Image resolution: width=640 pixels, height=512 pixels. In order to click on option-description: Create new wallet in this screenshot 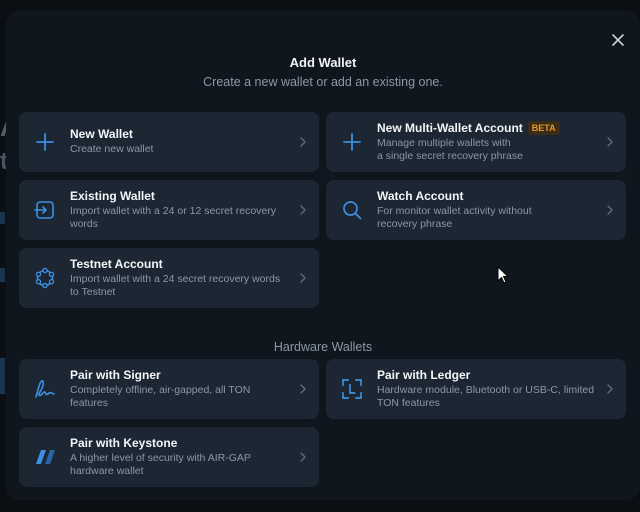, I will do `click(112, 149)`.